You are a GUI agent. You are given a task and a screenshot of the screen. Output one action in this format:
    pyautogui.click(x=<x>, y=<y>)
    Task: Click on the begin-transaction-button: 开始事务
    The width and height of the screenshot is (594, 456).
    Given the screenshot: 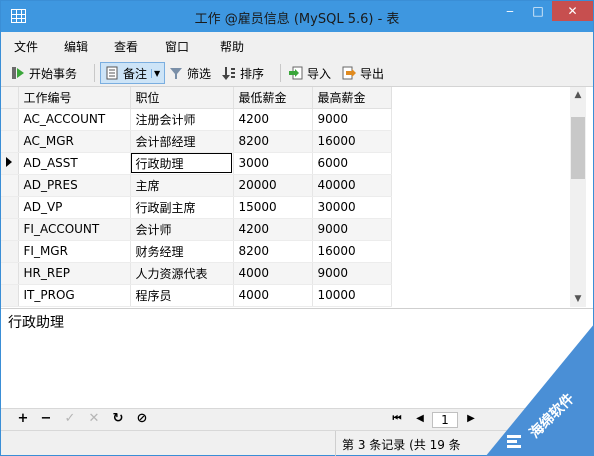 What is the action you would take?
    pyautogui.click(x=44, y=73)
    